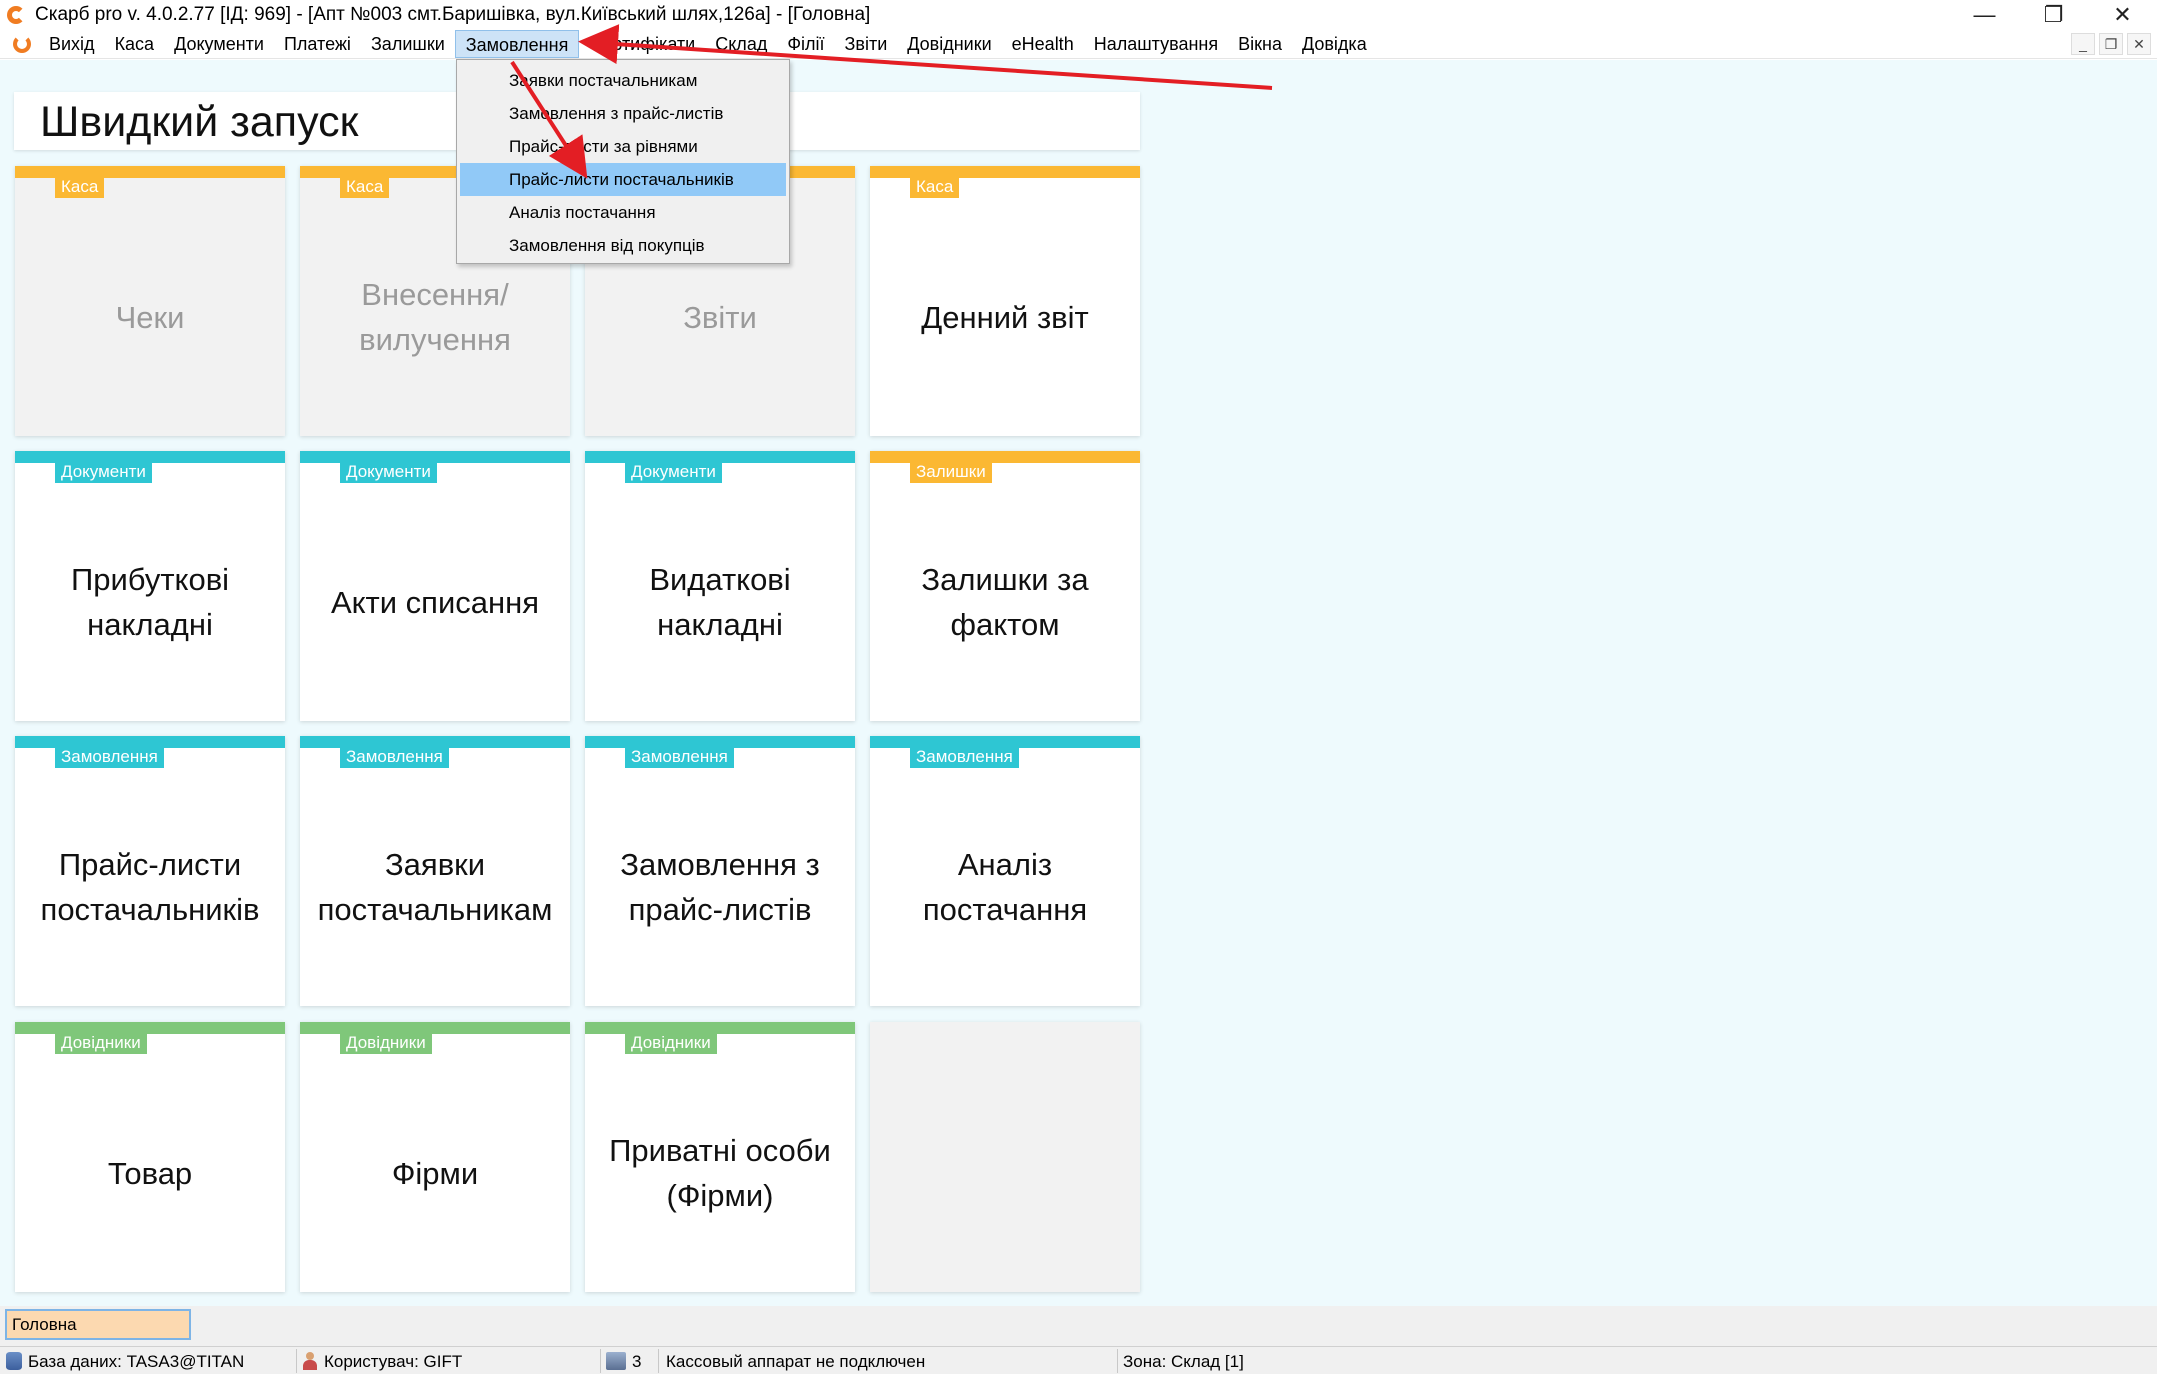  What do you see at coordinates (741, 44) in the screenshot?
I see `menu-warehouse: Склад` at bounding box center [741, 44].